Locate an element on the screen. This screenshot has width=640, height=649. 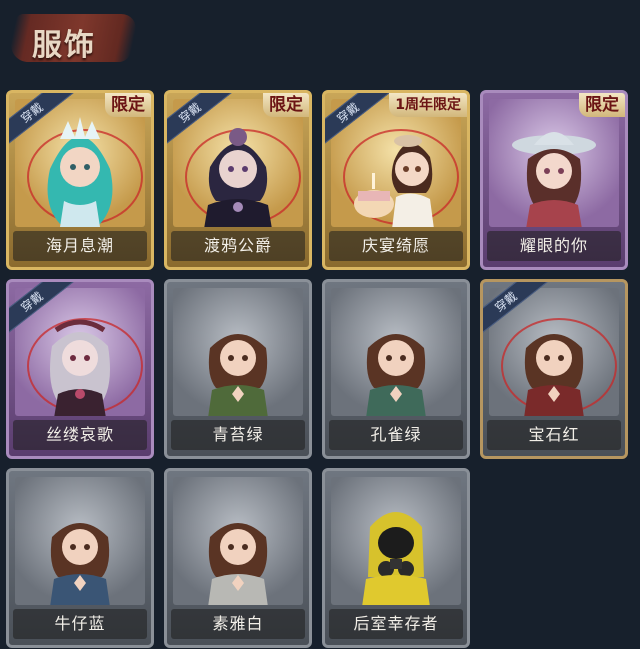
anniversary-limited-tag: 1周年限定 is located at coordinates (428, 105).